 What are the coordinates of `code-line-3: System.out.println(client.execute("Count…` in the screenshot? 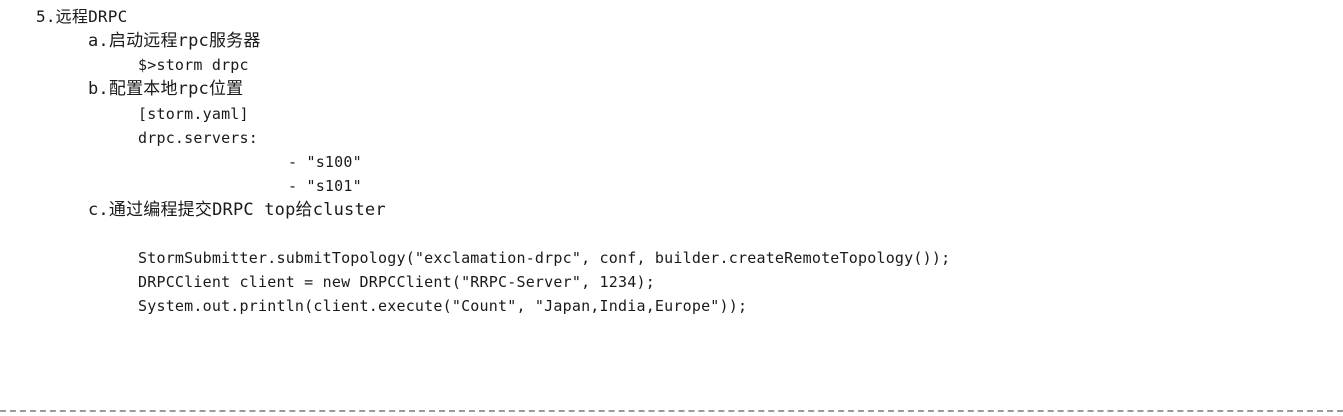 It's located at (443, 306).